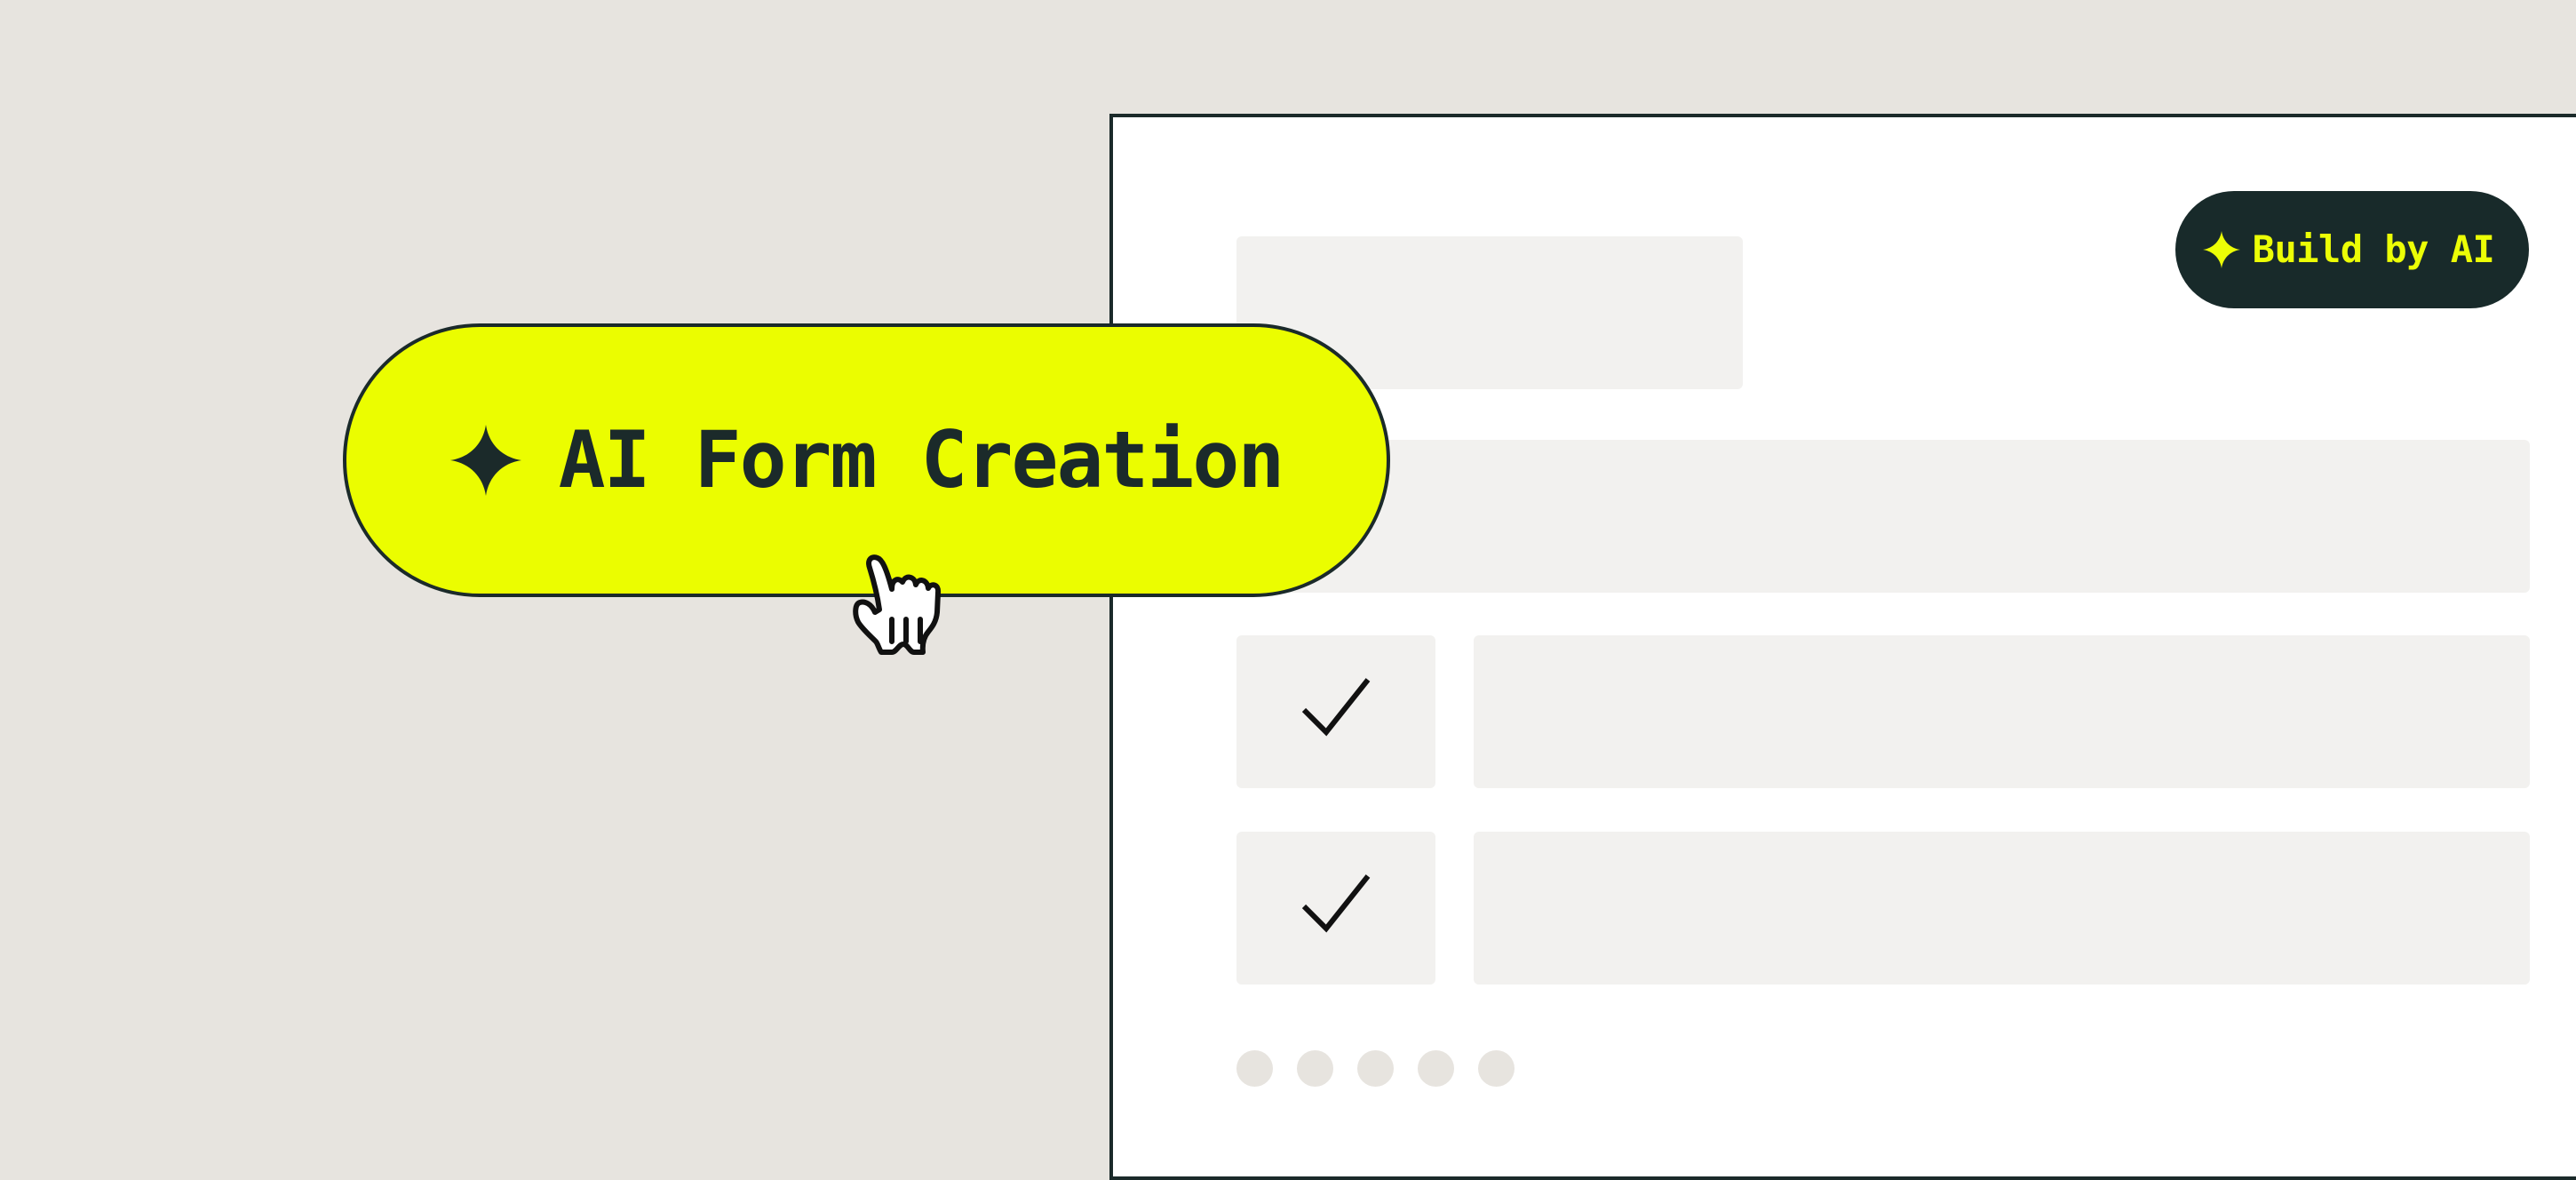  I want to click on ai-form-creation-label: AI Form Creation, so click(921, 460).